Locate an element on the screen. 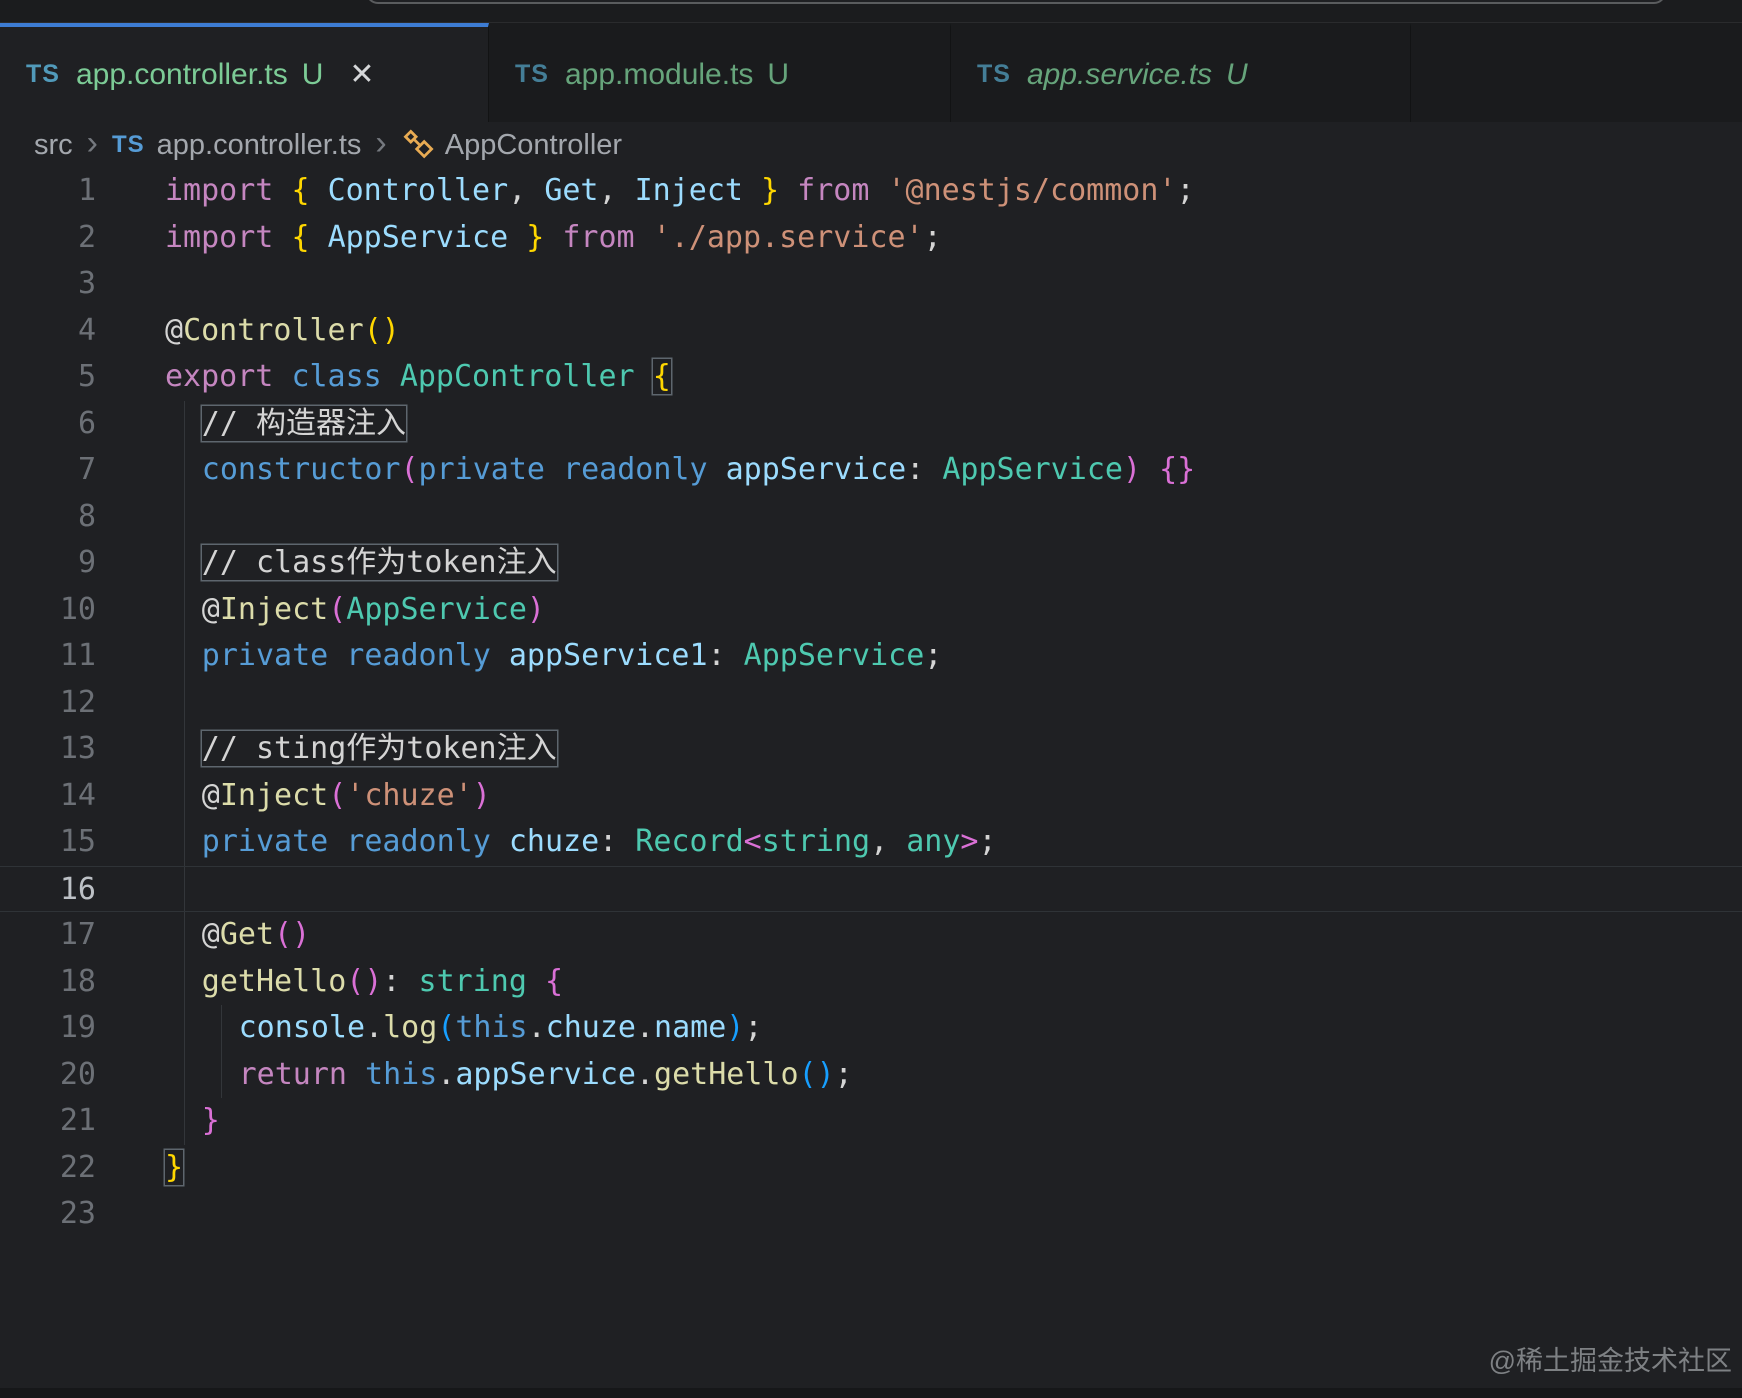 This screenshot has height=1398, width=1742. token: AppController is located at coordinates (526, 376).